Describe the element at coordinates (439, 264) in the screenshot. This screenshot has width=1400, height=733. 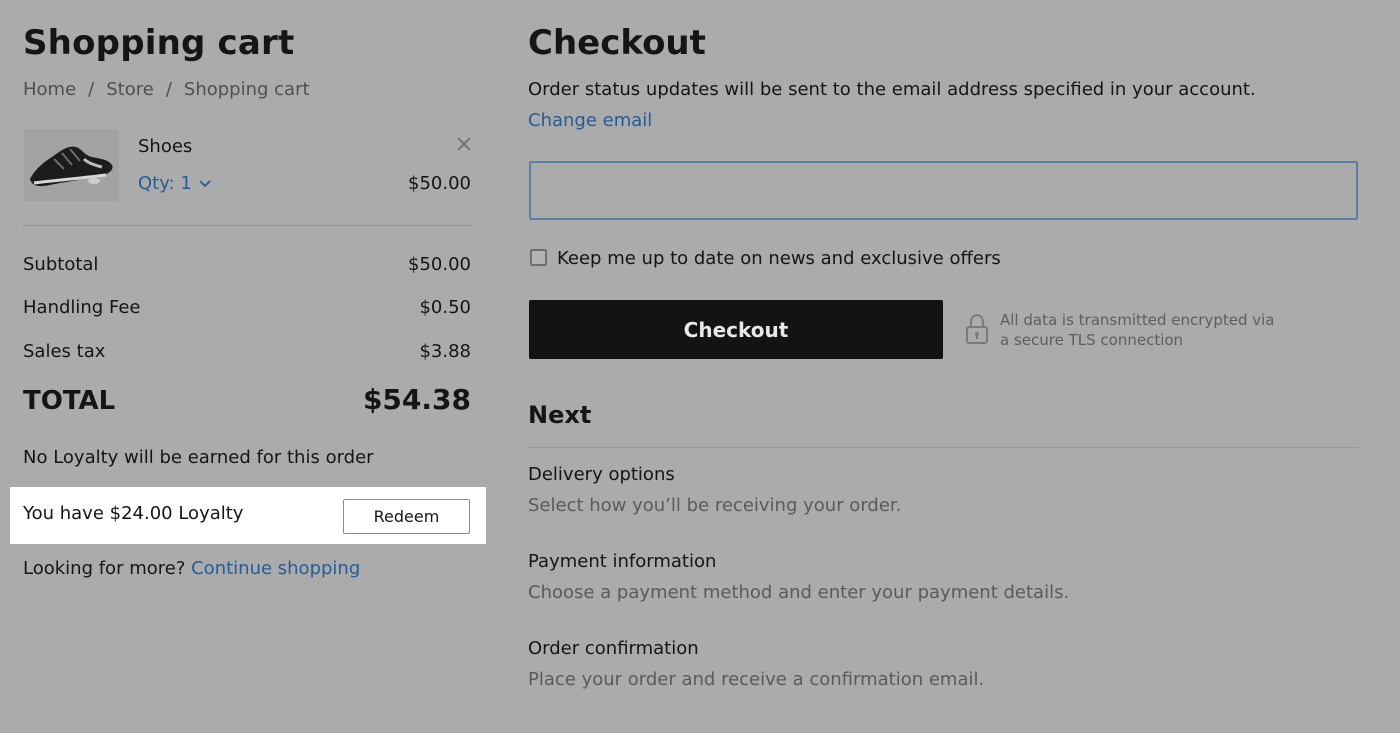
I see `subtotal-value: $50.00` at that location.